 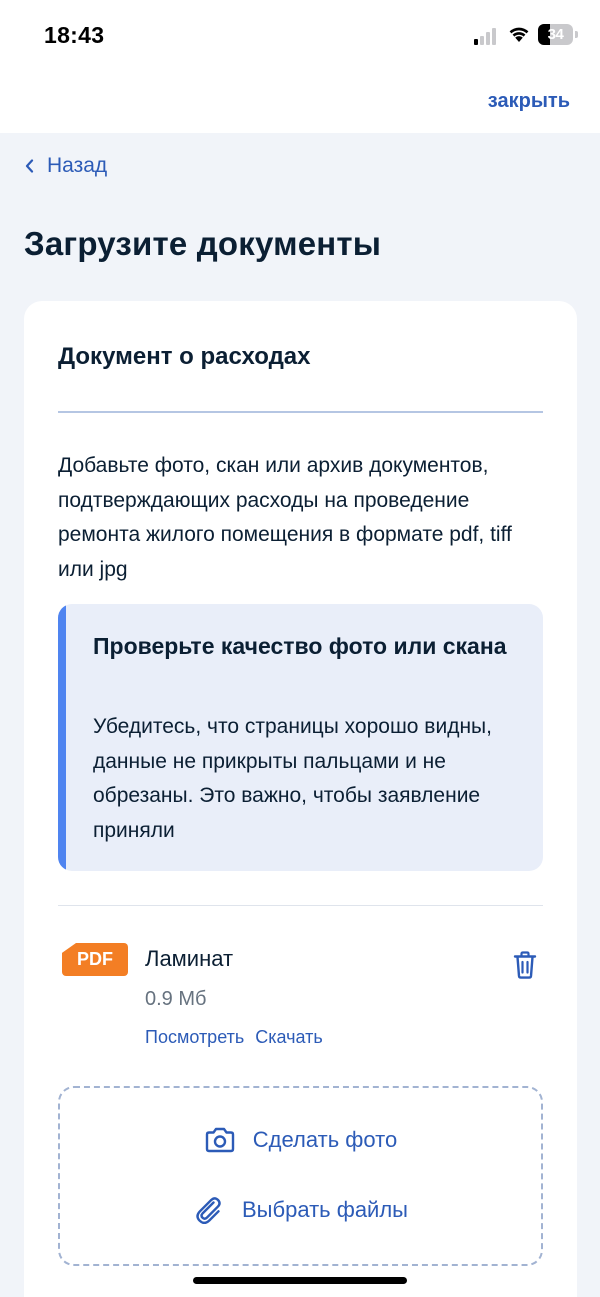 What do you see at coordinates (325, 1139) in the screenshot?
I see `take-photo-label: Сделать фото` at bounding box center [325, 1139].